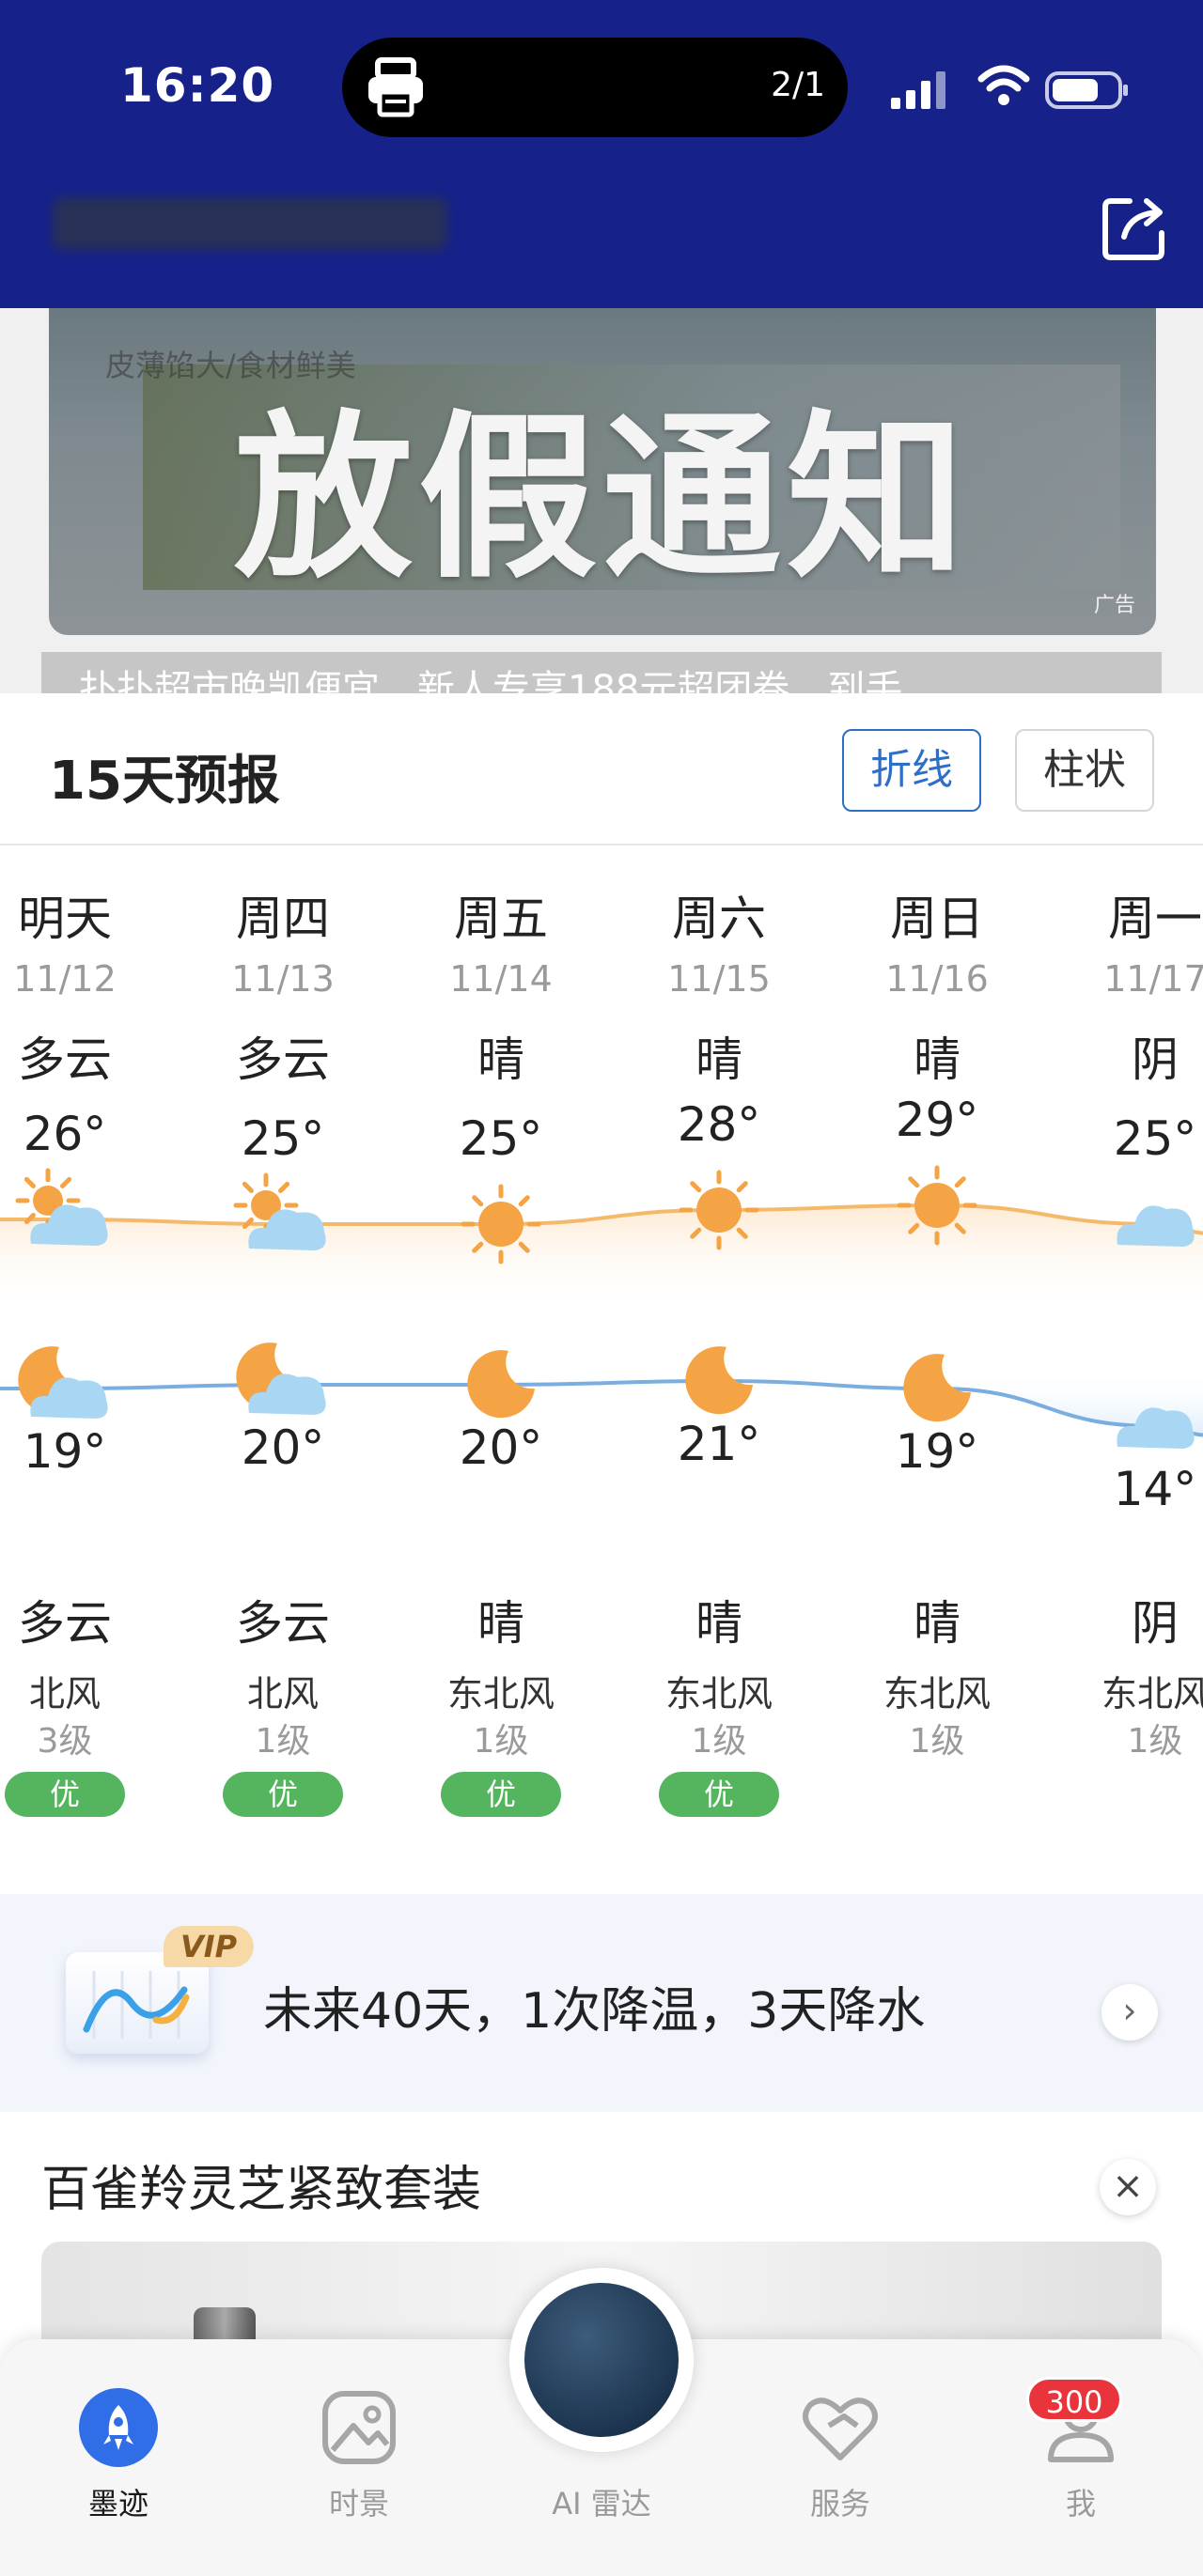  What do you see at coordinates (594, 2012) in the screenshot?
I see `vip-forecast-summary: 未来40天，1次降温，3天降水` at bounding box center [594, 2012].